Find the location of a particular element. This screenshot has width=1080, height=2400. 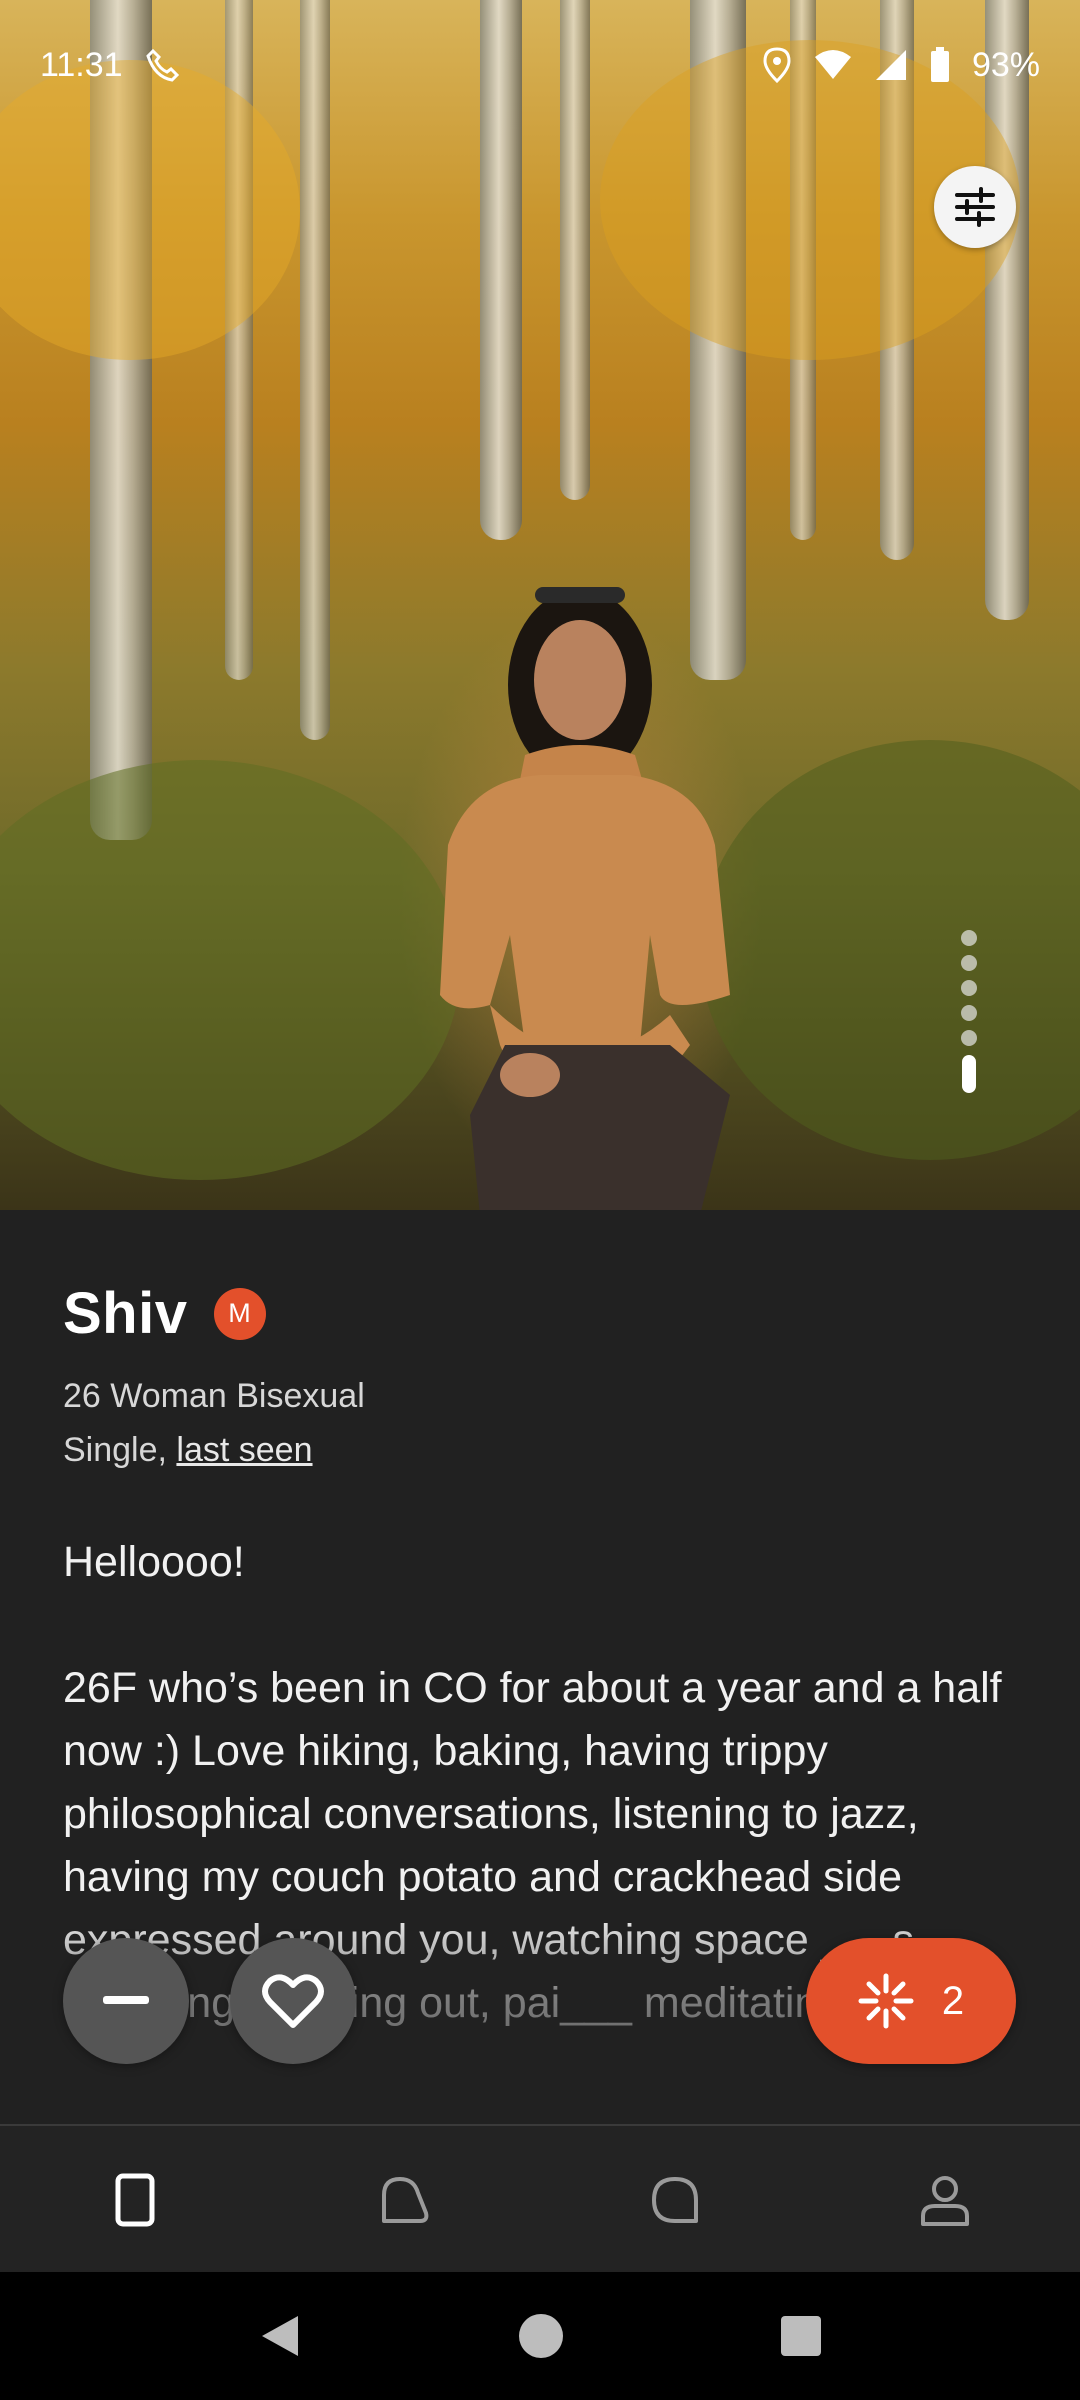

card-icon is located at coordinates (135, 2200).